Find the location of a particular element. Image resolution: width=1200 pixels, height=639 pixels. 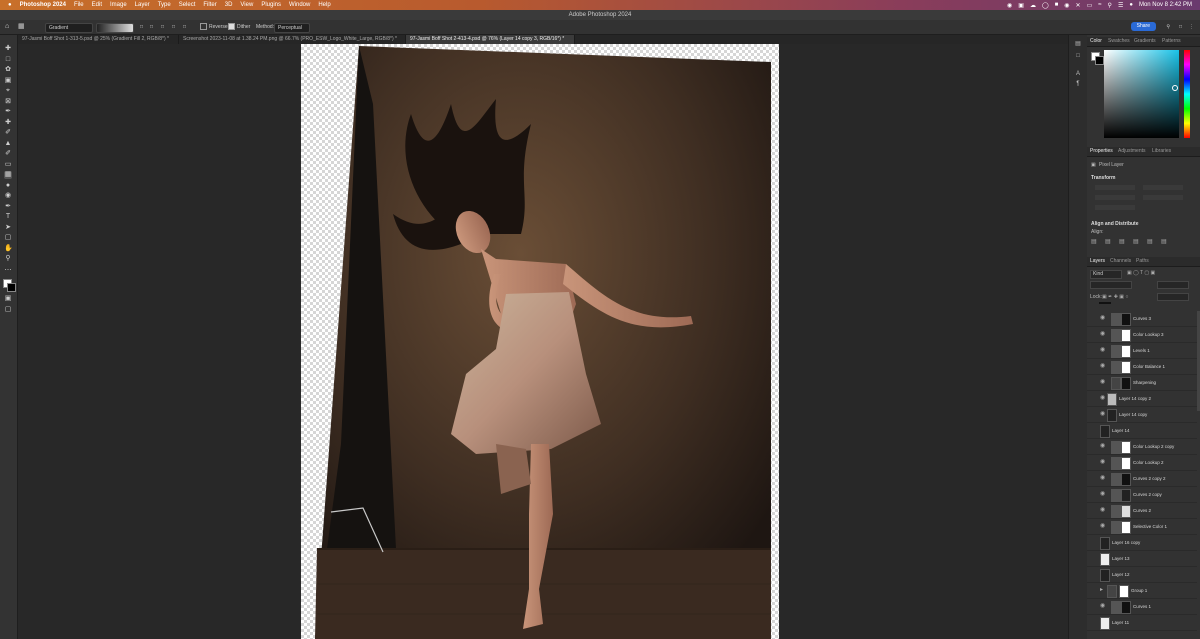

layer-row: Layer 14 is located at coordinates (1142, 431).